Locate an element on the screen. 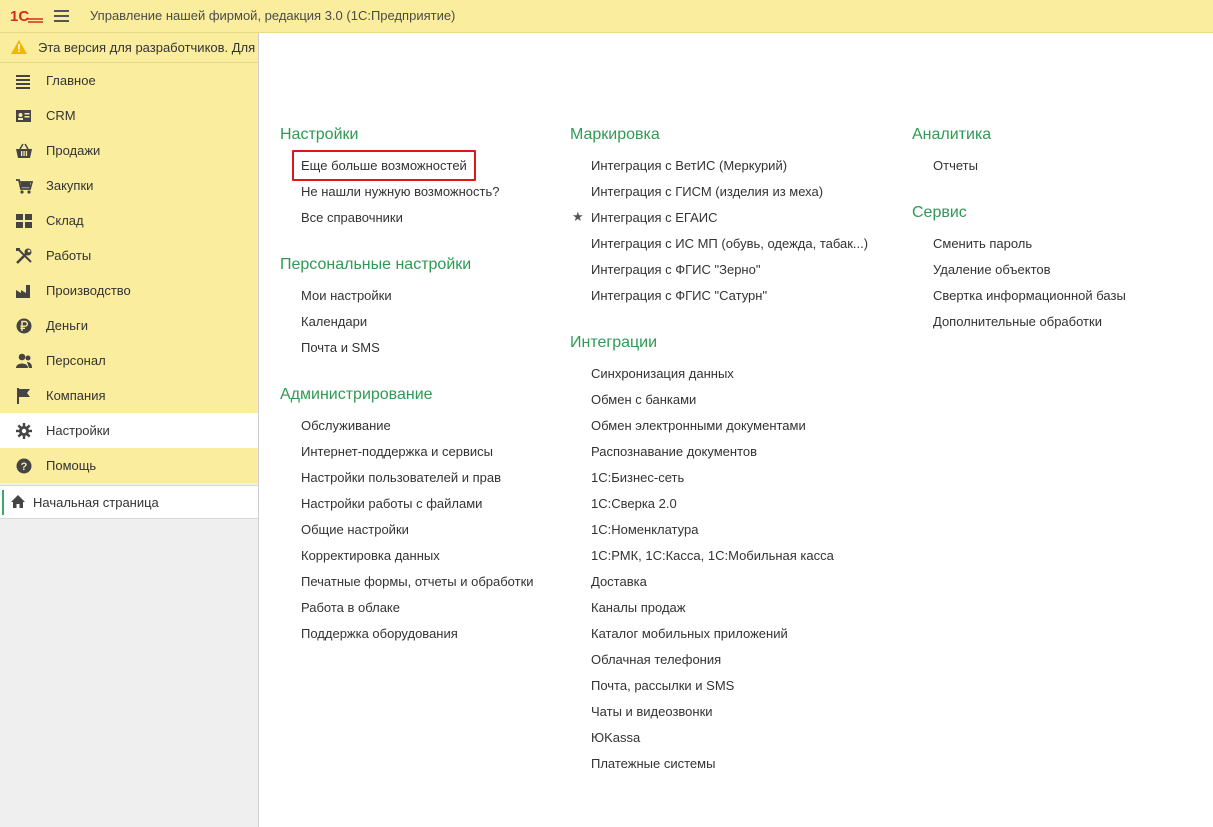  factory-icon is located at coordinates (23, 291).